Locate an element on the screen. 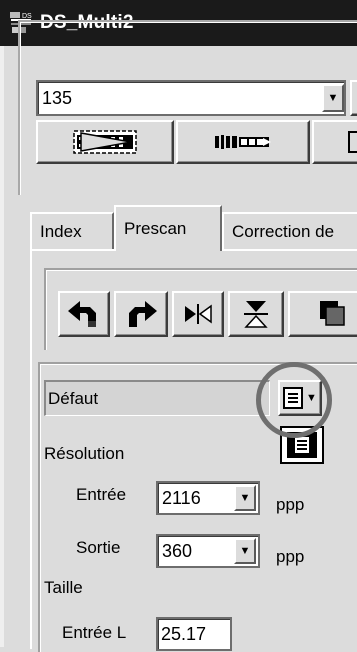 This screenshot has height=652, width=357. output-resolution-value: 360 is located at coordinates (177, 550).